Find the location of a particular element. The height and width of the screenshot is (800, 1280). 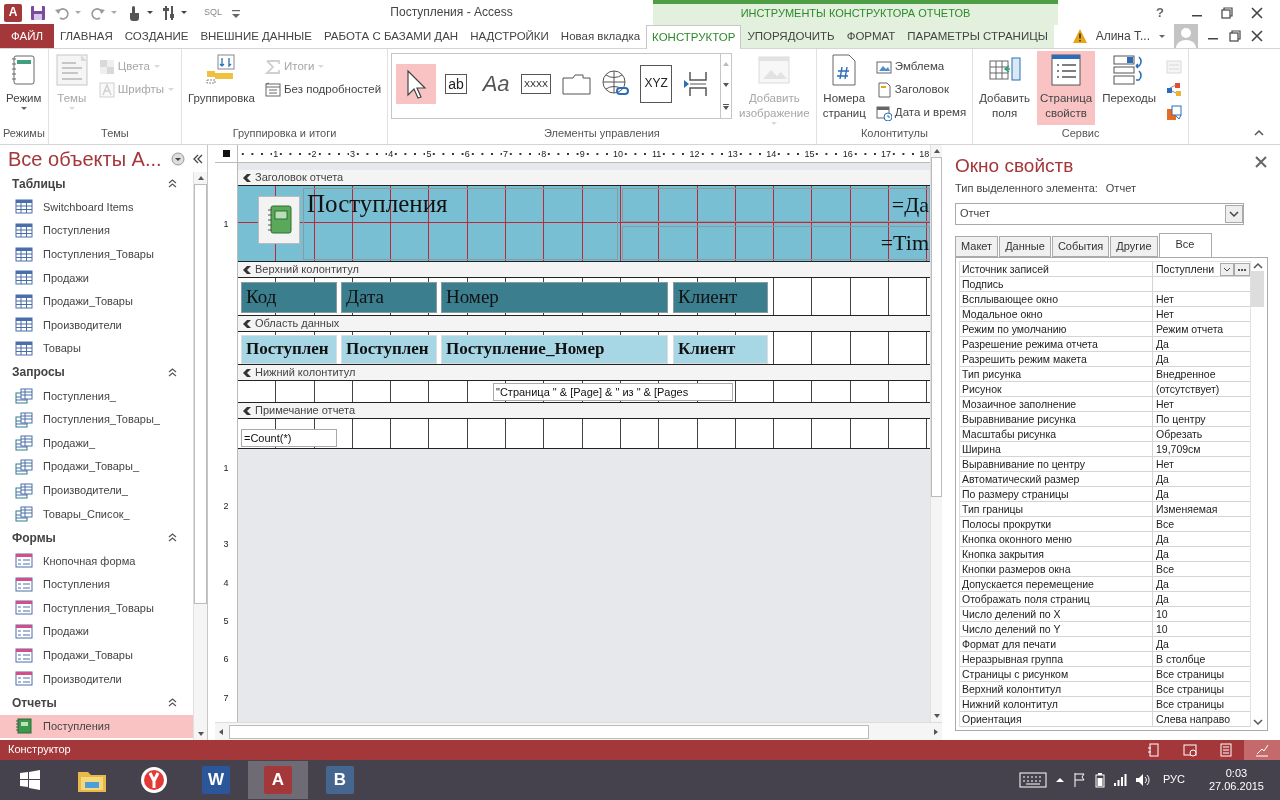

navigation-item: Продажи_ is located at coordinates (96, 443).